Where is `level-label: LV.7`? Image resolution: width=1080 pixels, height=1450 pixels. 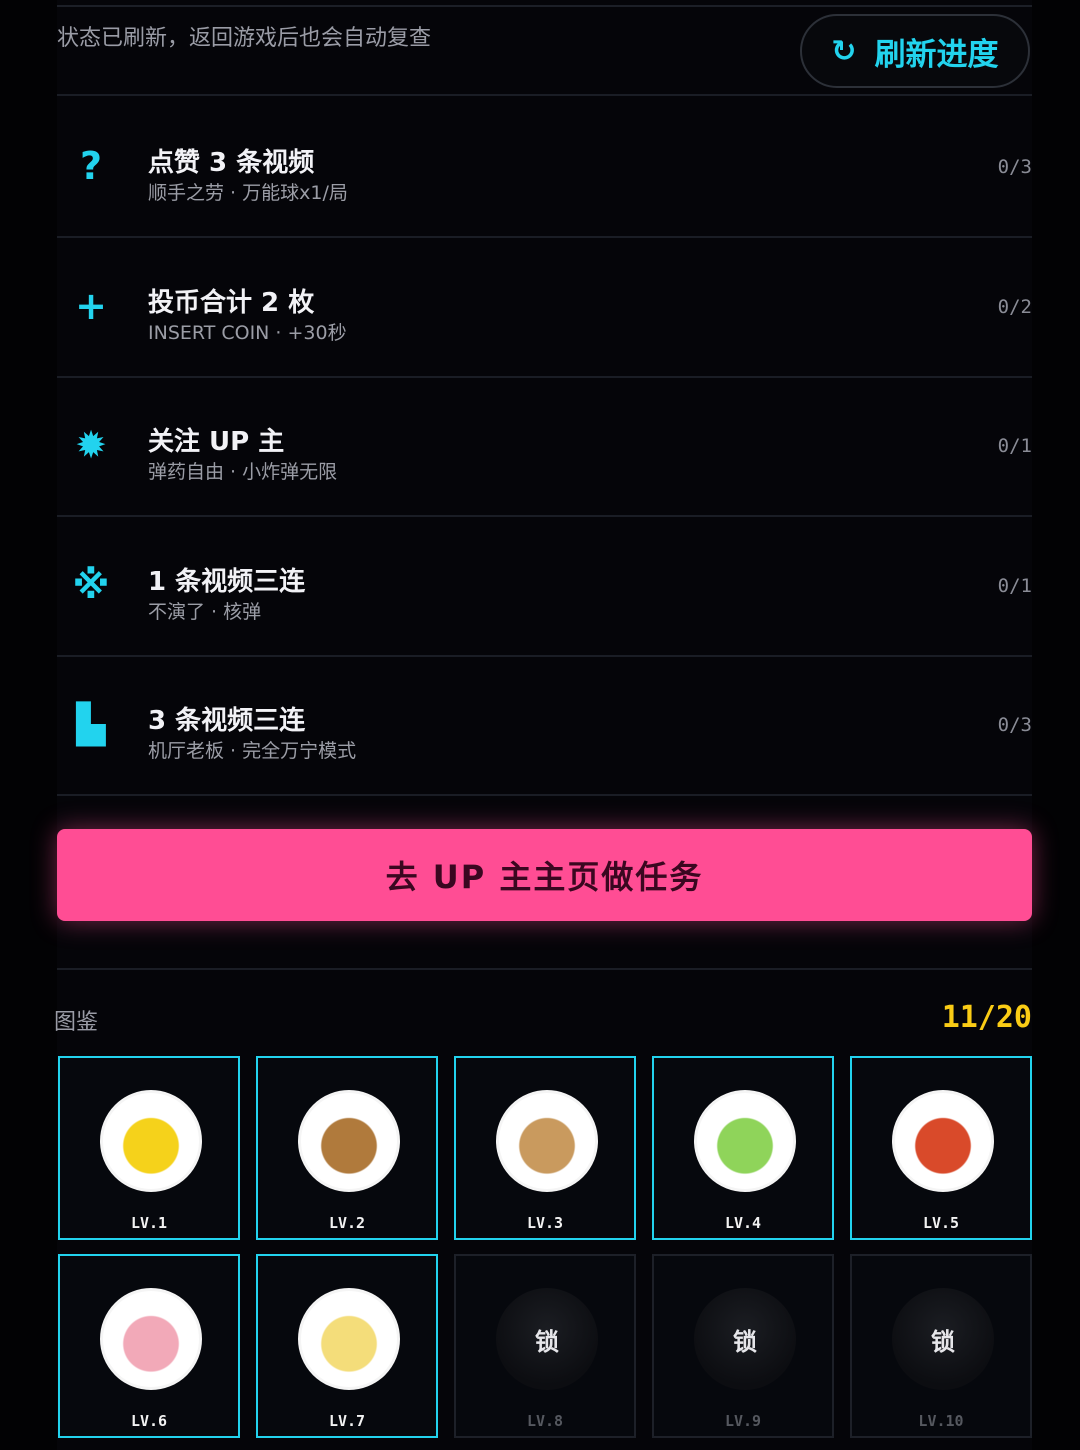
level-label: LV.7 is located at coordinates (347, 1421).